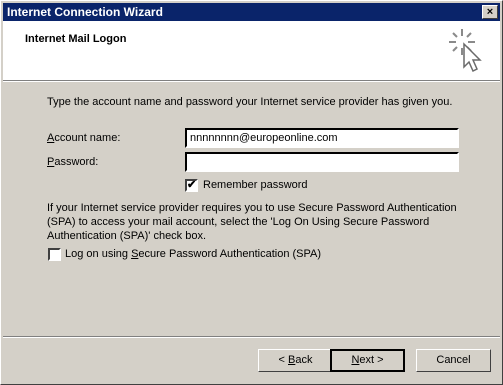 This screenshot has width=503, height=385. Describe the element at coordinates (322, 162) in the screenshot. I see `password-input` at that location.